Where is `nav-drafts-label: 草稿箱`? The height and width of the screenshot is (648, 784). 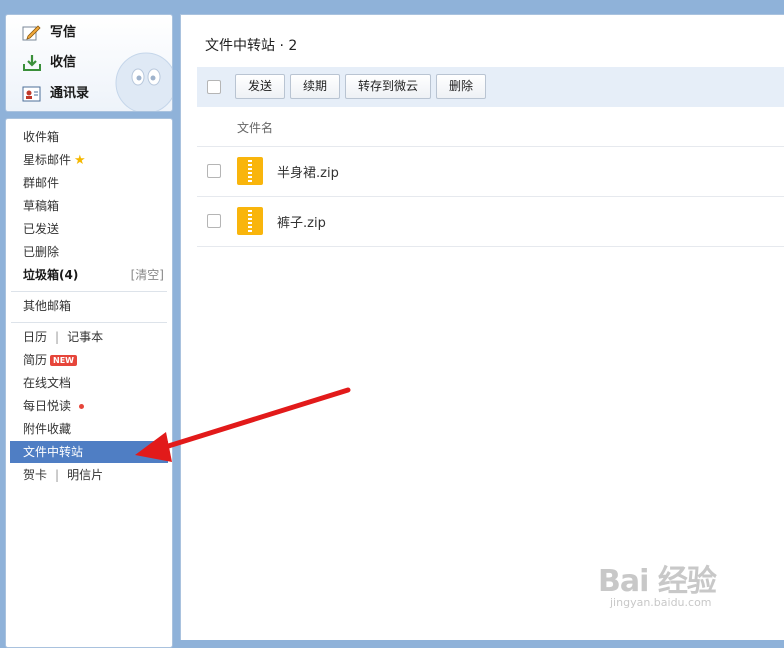 nav-drafts-label: 草稿箱 is located at coordinates (41, 206).